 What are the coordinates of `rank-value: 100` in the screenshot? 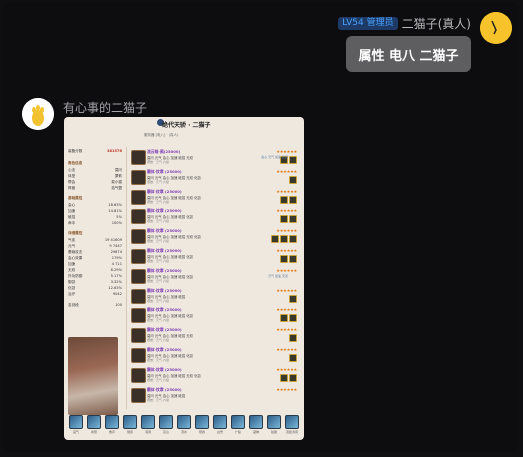 It's located at (118, 305).